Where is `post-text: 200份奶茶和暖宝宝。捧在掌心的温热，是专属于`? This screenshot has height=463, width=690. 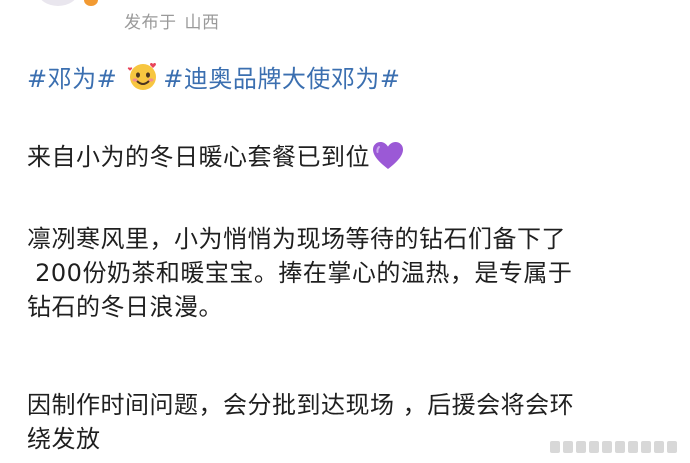
post-text: 200份奶茶和暖宝宝。捧在掌心的温热，是专属于 is located at coordinates (300, 273).